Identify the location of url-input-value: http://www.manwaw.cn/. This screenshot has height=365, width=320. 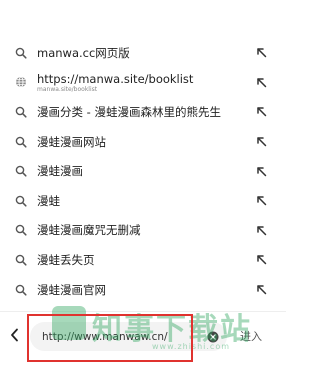
(105, 336).